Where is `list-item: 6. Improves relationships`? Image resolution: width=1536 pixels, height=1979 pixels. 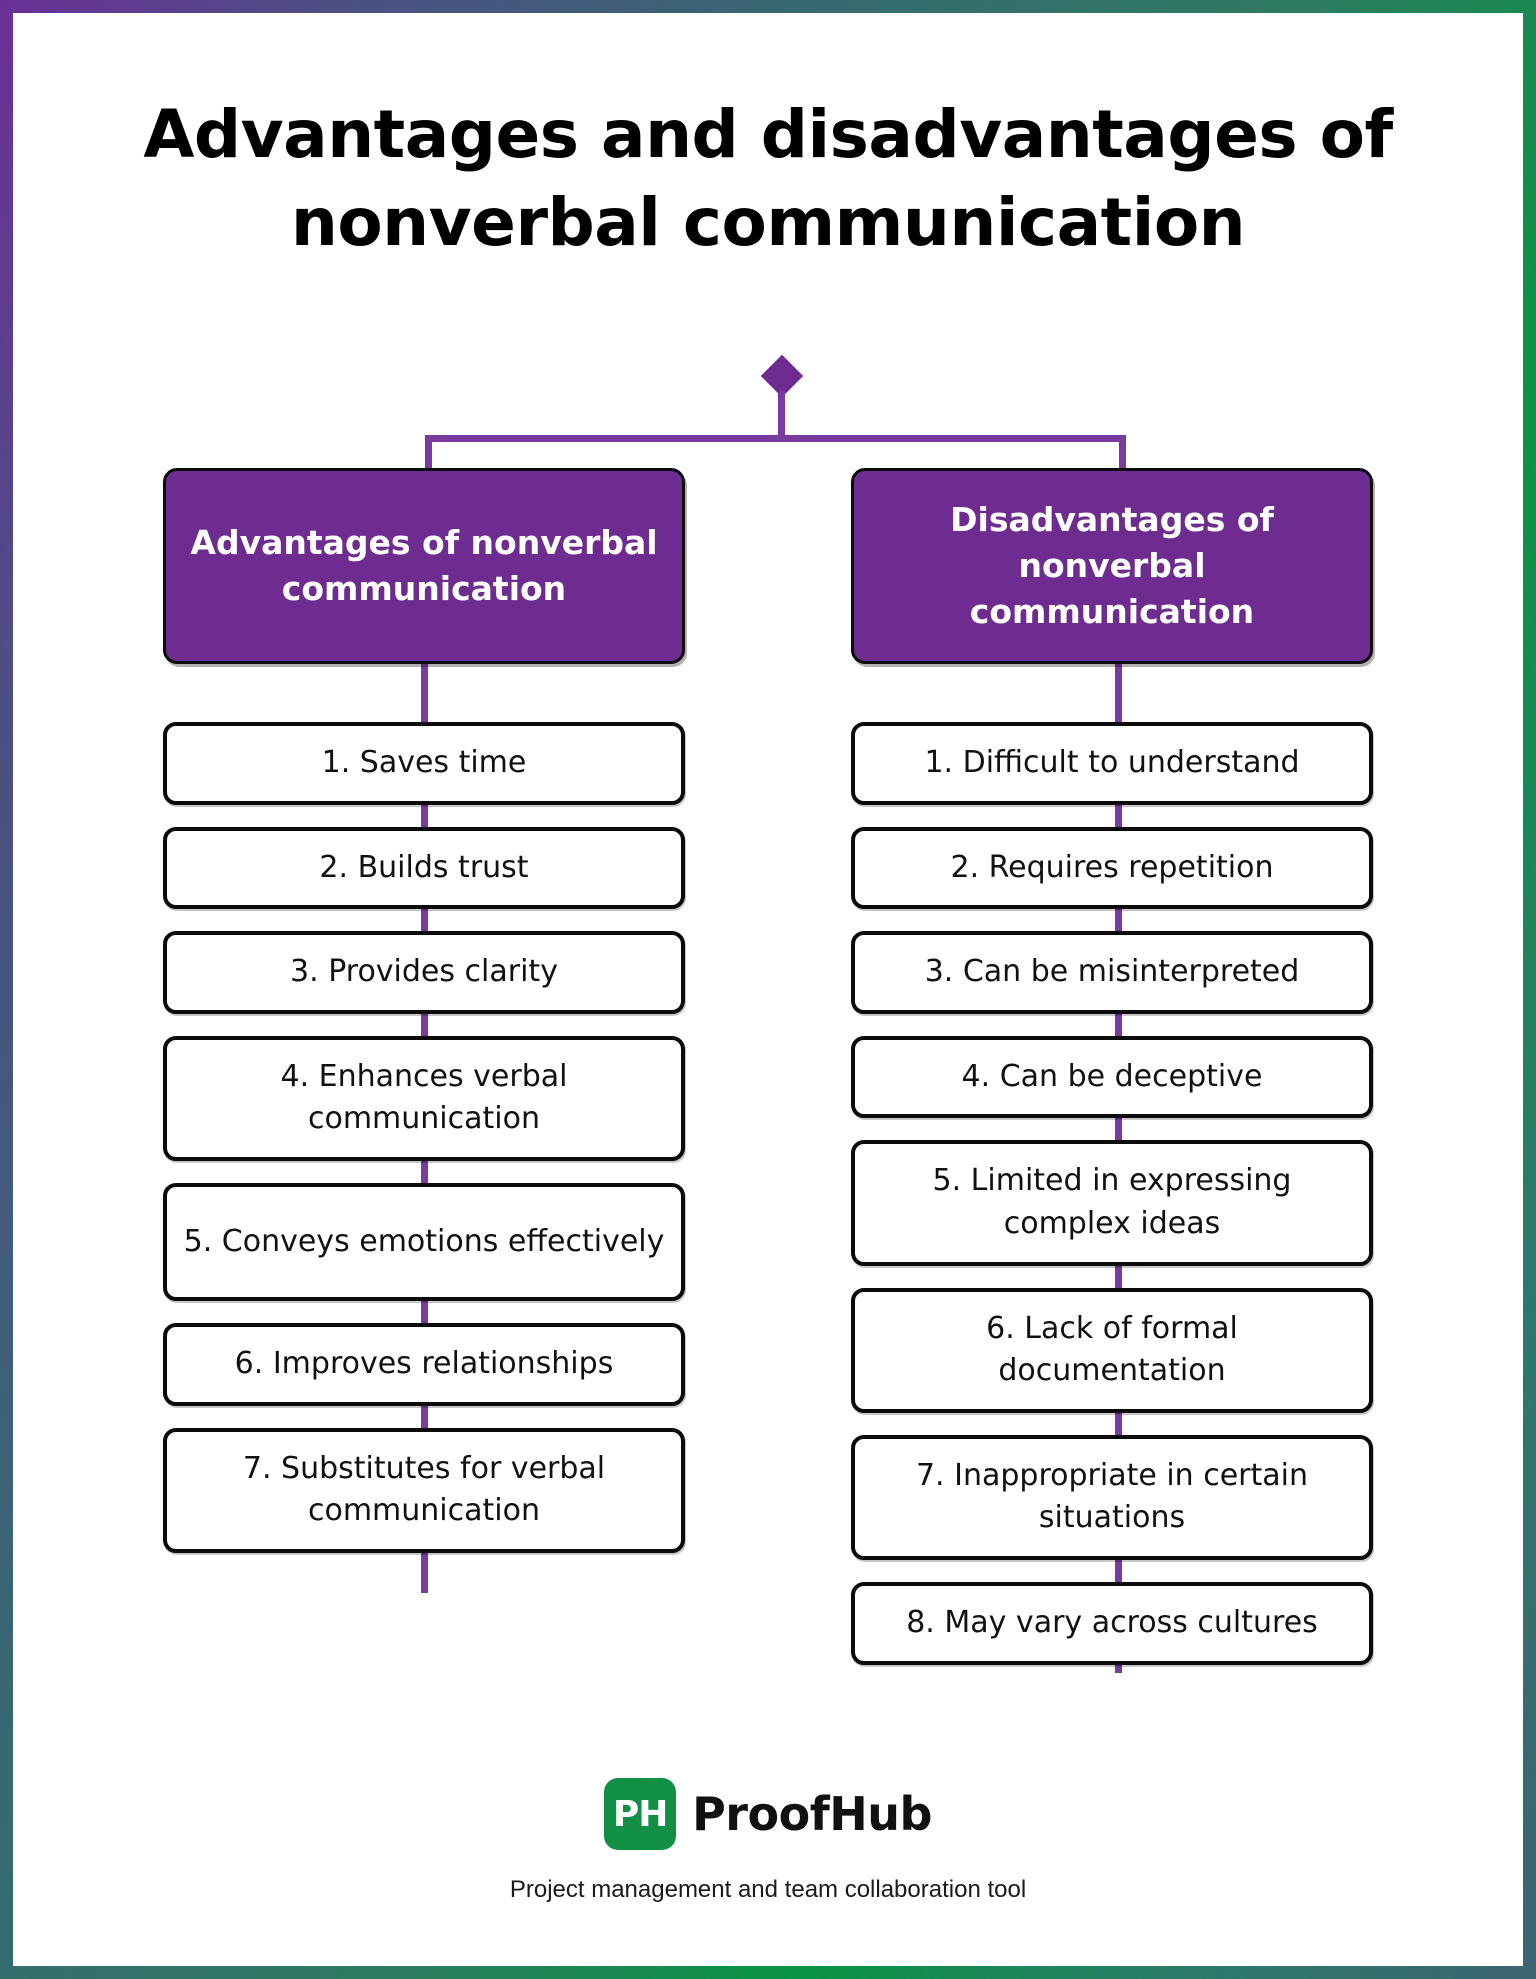
list-item: 6. Improves relationships is located at coordinates (424, 1364).